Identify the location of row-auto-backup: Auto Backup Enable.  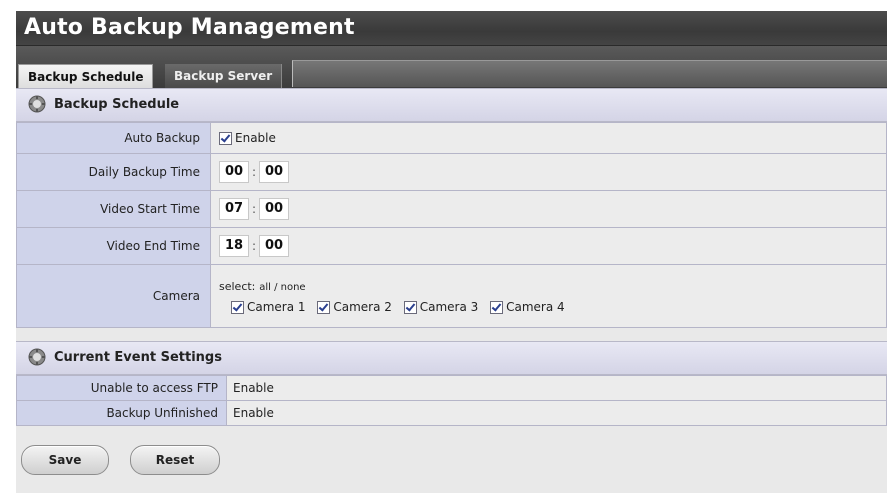
(451, 138).